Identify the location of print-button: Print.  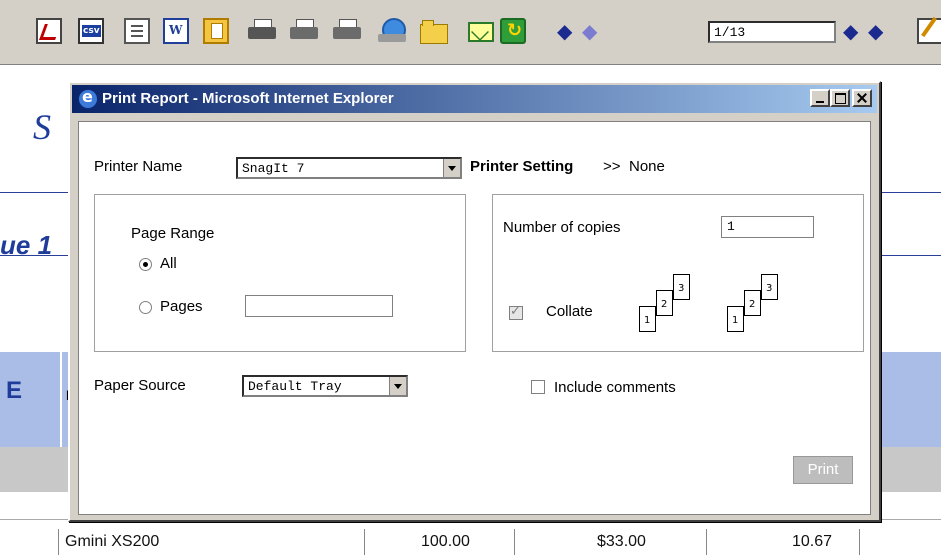
(823, 470).